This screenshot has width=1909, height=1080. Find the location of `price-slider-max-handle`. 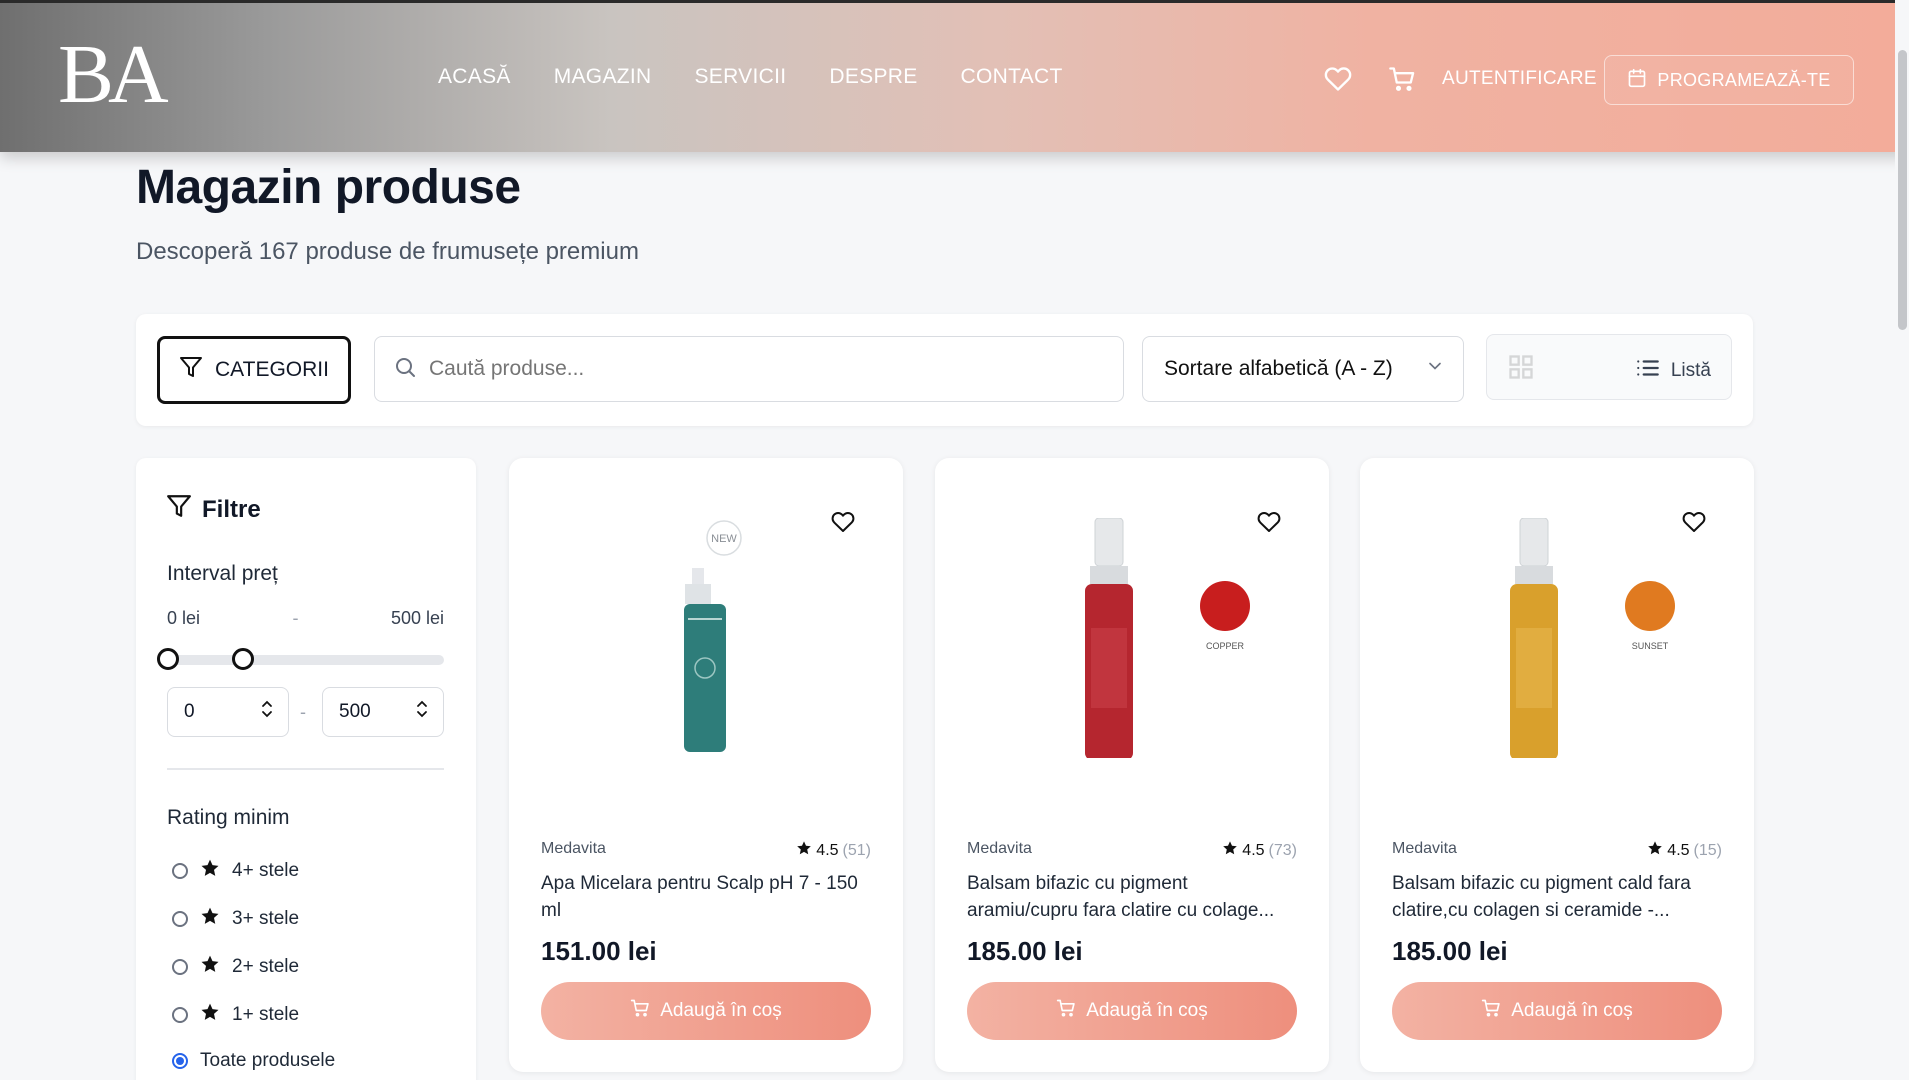

price-slider-max-handle is located at coordinates (242, 659).